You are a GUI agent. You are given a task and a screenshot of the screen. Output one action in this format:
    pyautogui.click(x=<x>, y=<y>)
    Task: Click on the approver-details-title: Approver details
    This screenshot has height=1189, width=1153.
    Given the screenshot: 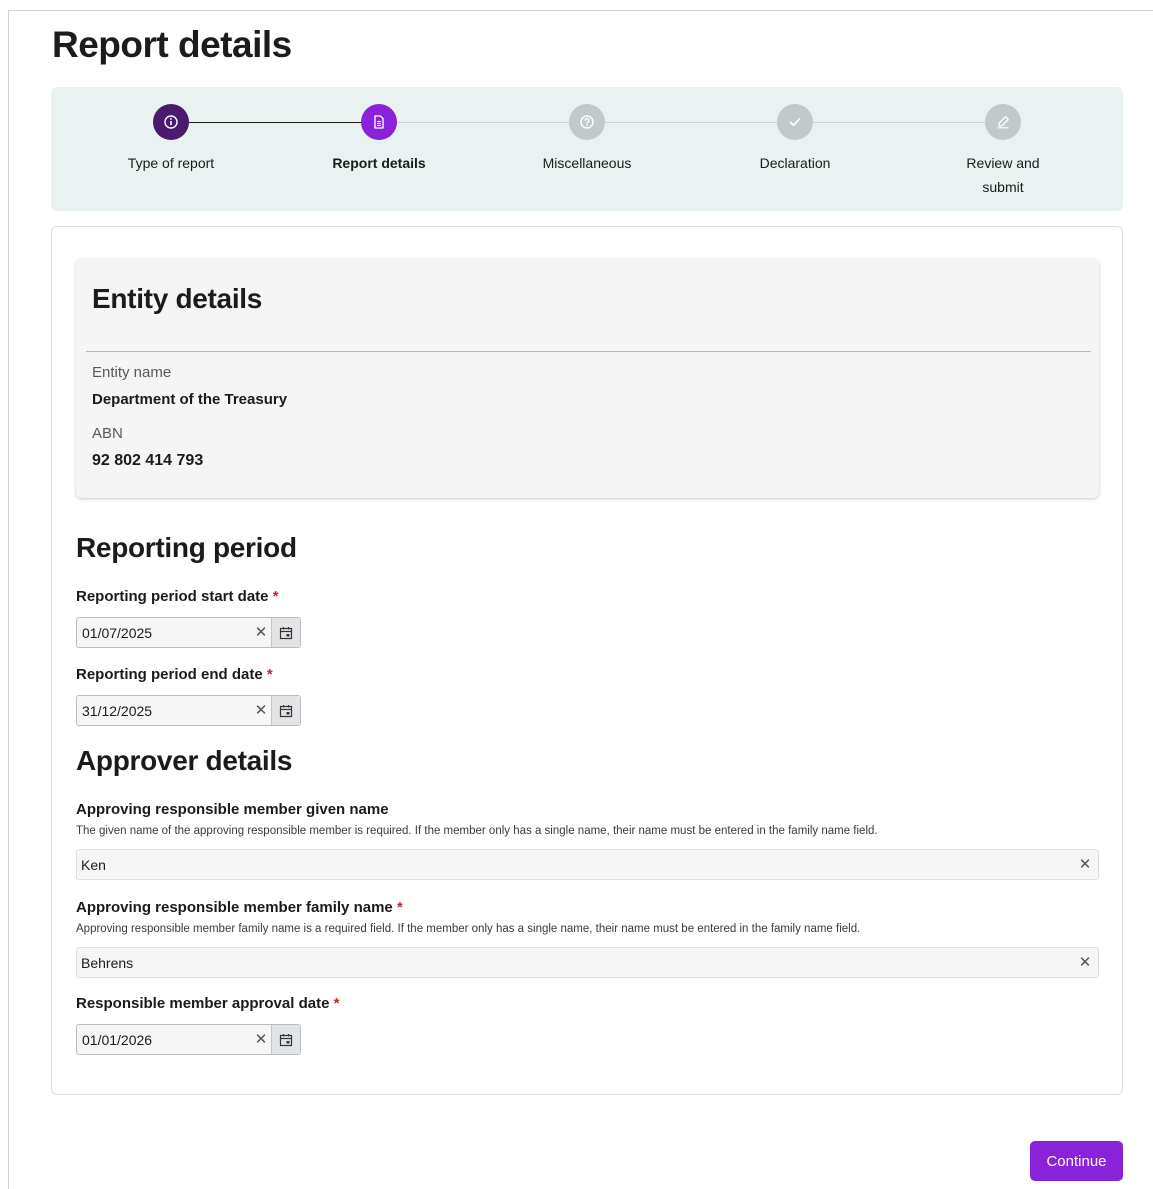 What is the action you would take?
    pyautogui.click(x=184, y=760)
    